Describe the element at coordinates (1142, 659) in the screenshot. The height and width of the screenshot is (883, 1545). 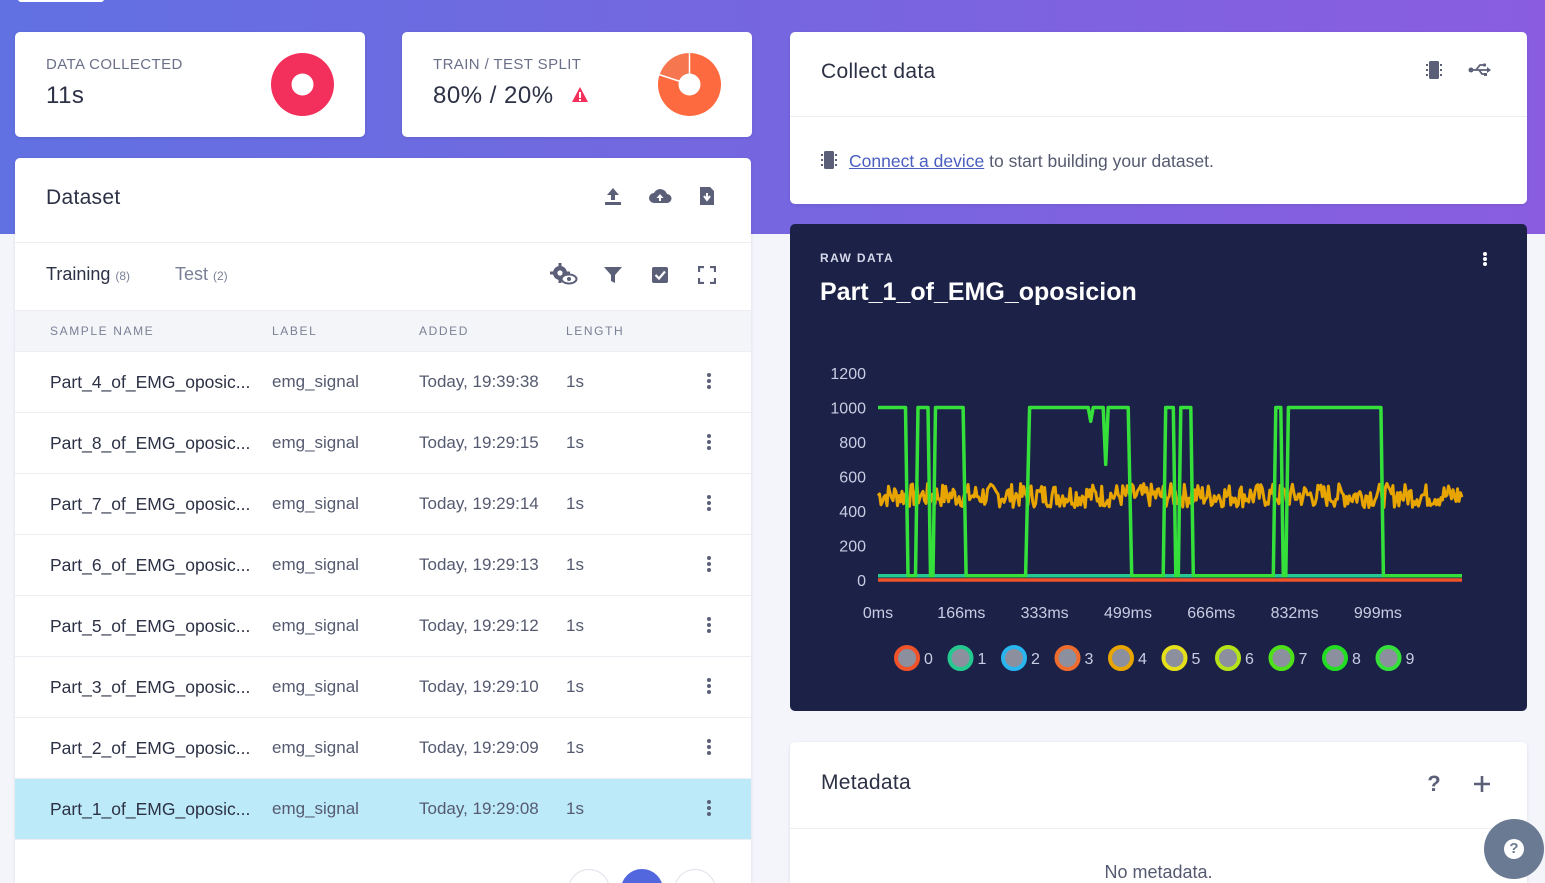
I see `legend-label: 4` at that location.